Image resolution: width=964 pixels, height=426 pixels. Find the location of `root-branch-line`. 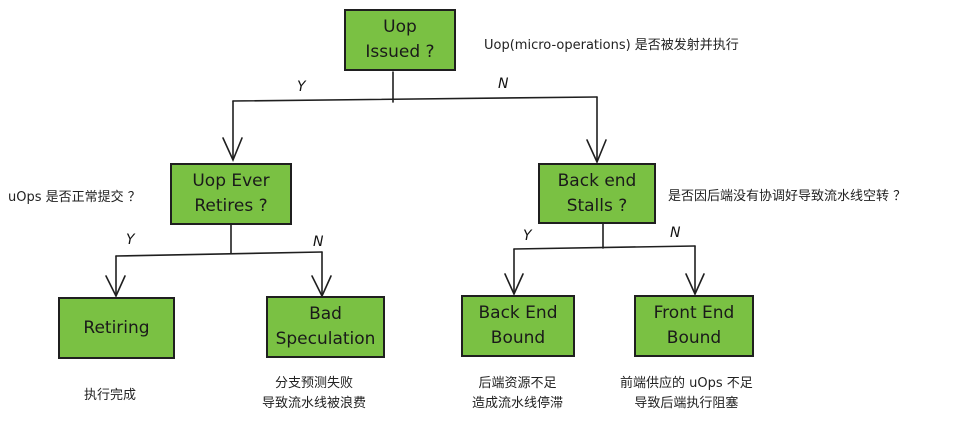

root-branch-line is located at coordinates (415, 99).